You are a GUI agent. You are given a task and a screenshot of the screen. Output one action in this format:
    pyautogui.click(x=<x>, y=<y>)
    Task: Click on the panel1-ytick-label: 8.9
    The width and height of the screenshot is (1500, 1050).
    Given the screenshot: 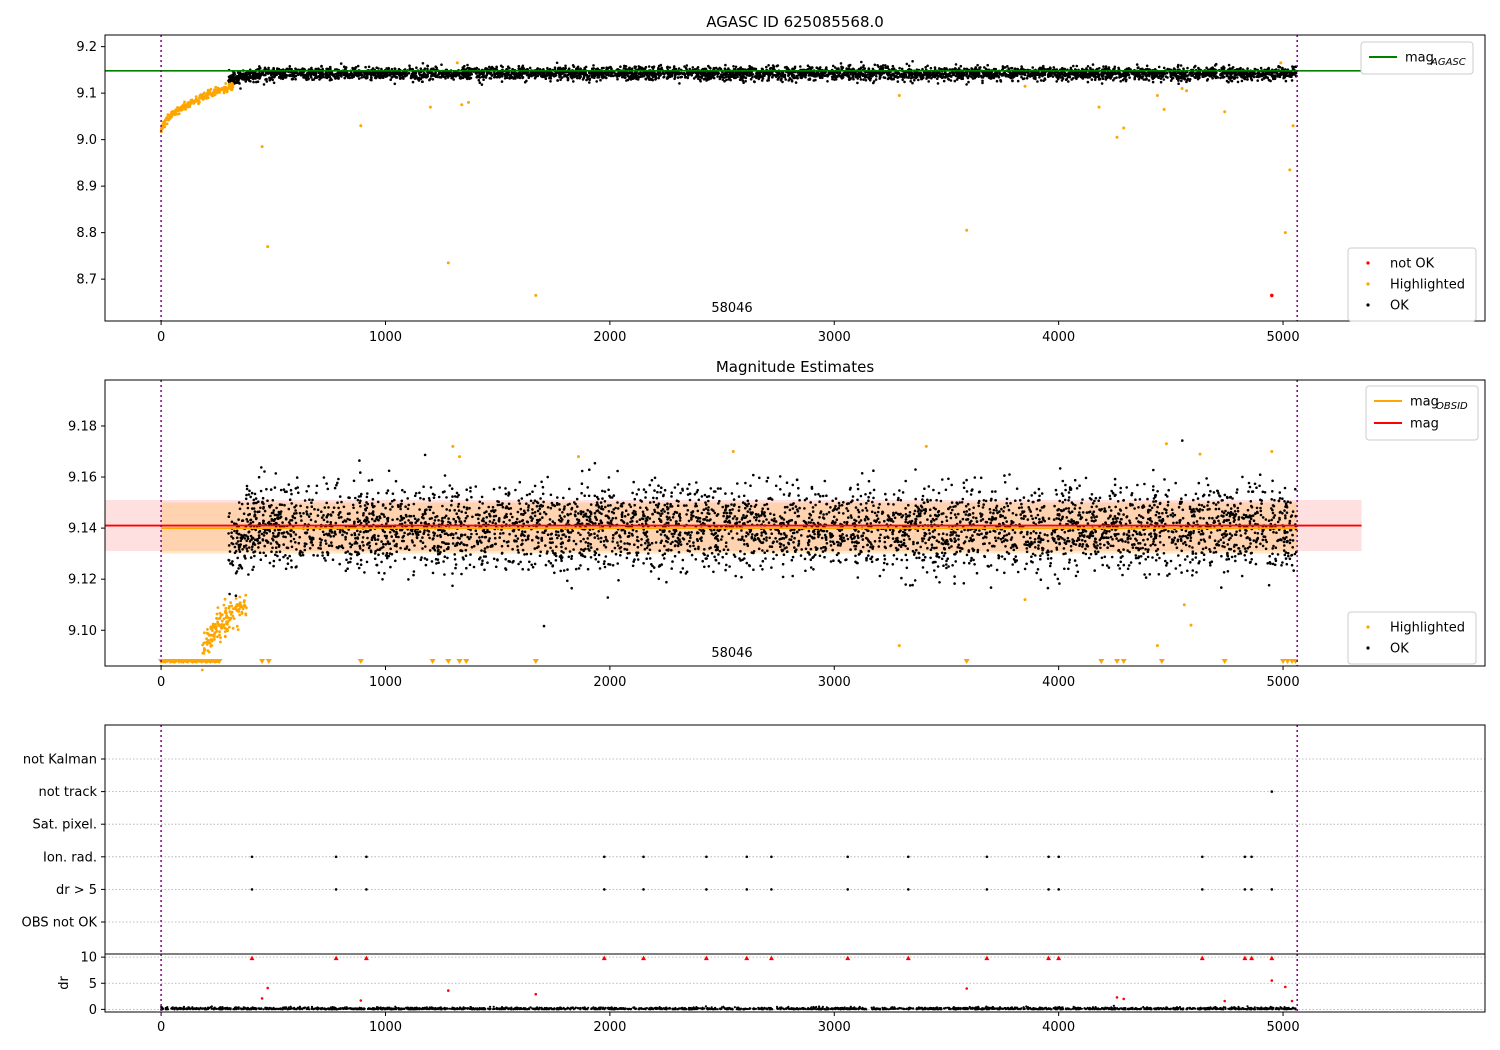 What is the action you would take?
    pyautogui.click(x=86, y=187)
    